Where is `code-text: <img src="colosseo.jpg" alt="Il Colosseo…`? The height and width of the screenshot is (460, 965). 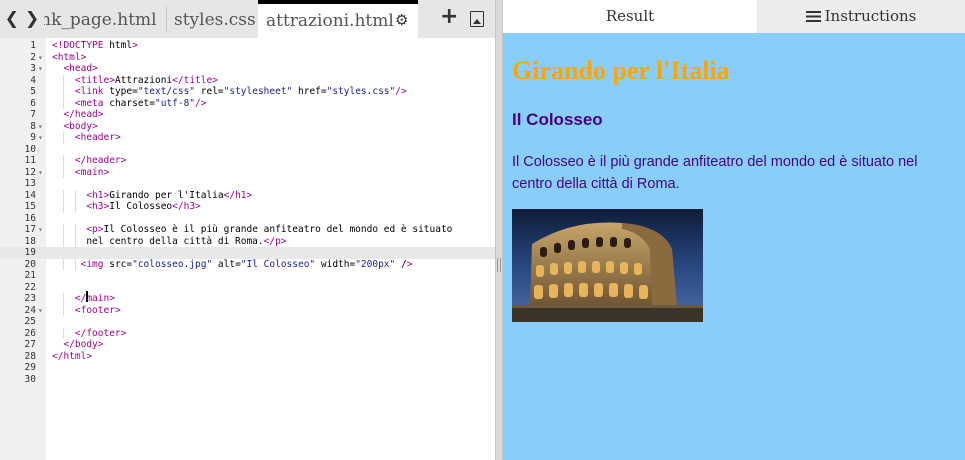
code-text: <img src="colosseo.jpg" alt="Il Colosseo… is located at coordinates (246, 264).